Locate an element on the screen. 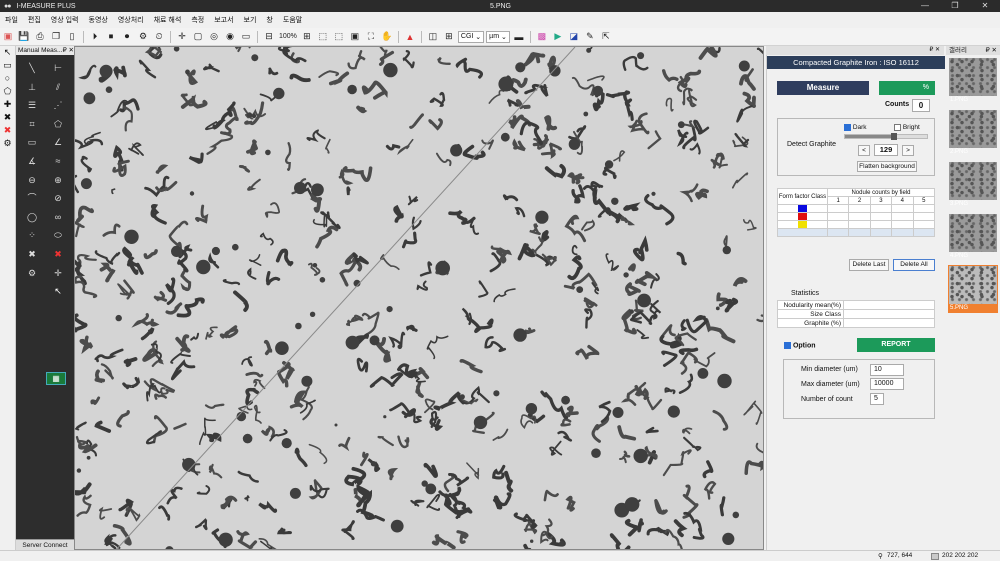 Image resolution: width=1000 pixels, height=561 pixels. angle-tool-icon: ∠ is located at coordinates (58, 142).